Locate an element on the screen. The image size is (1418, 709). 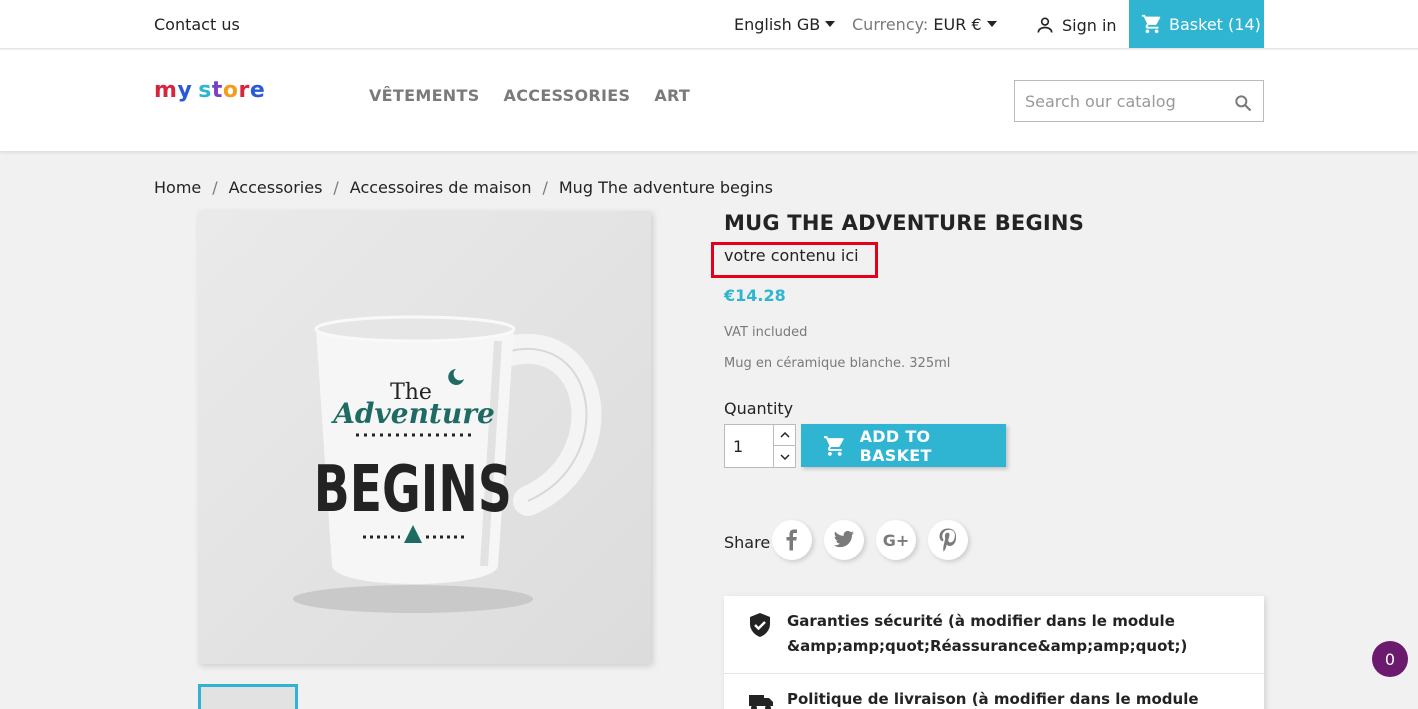
contact-us-link: Contact us is located at coordinates (197, 24).